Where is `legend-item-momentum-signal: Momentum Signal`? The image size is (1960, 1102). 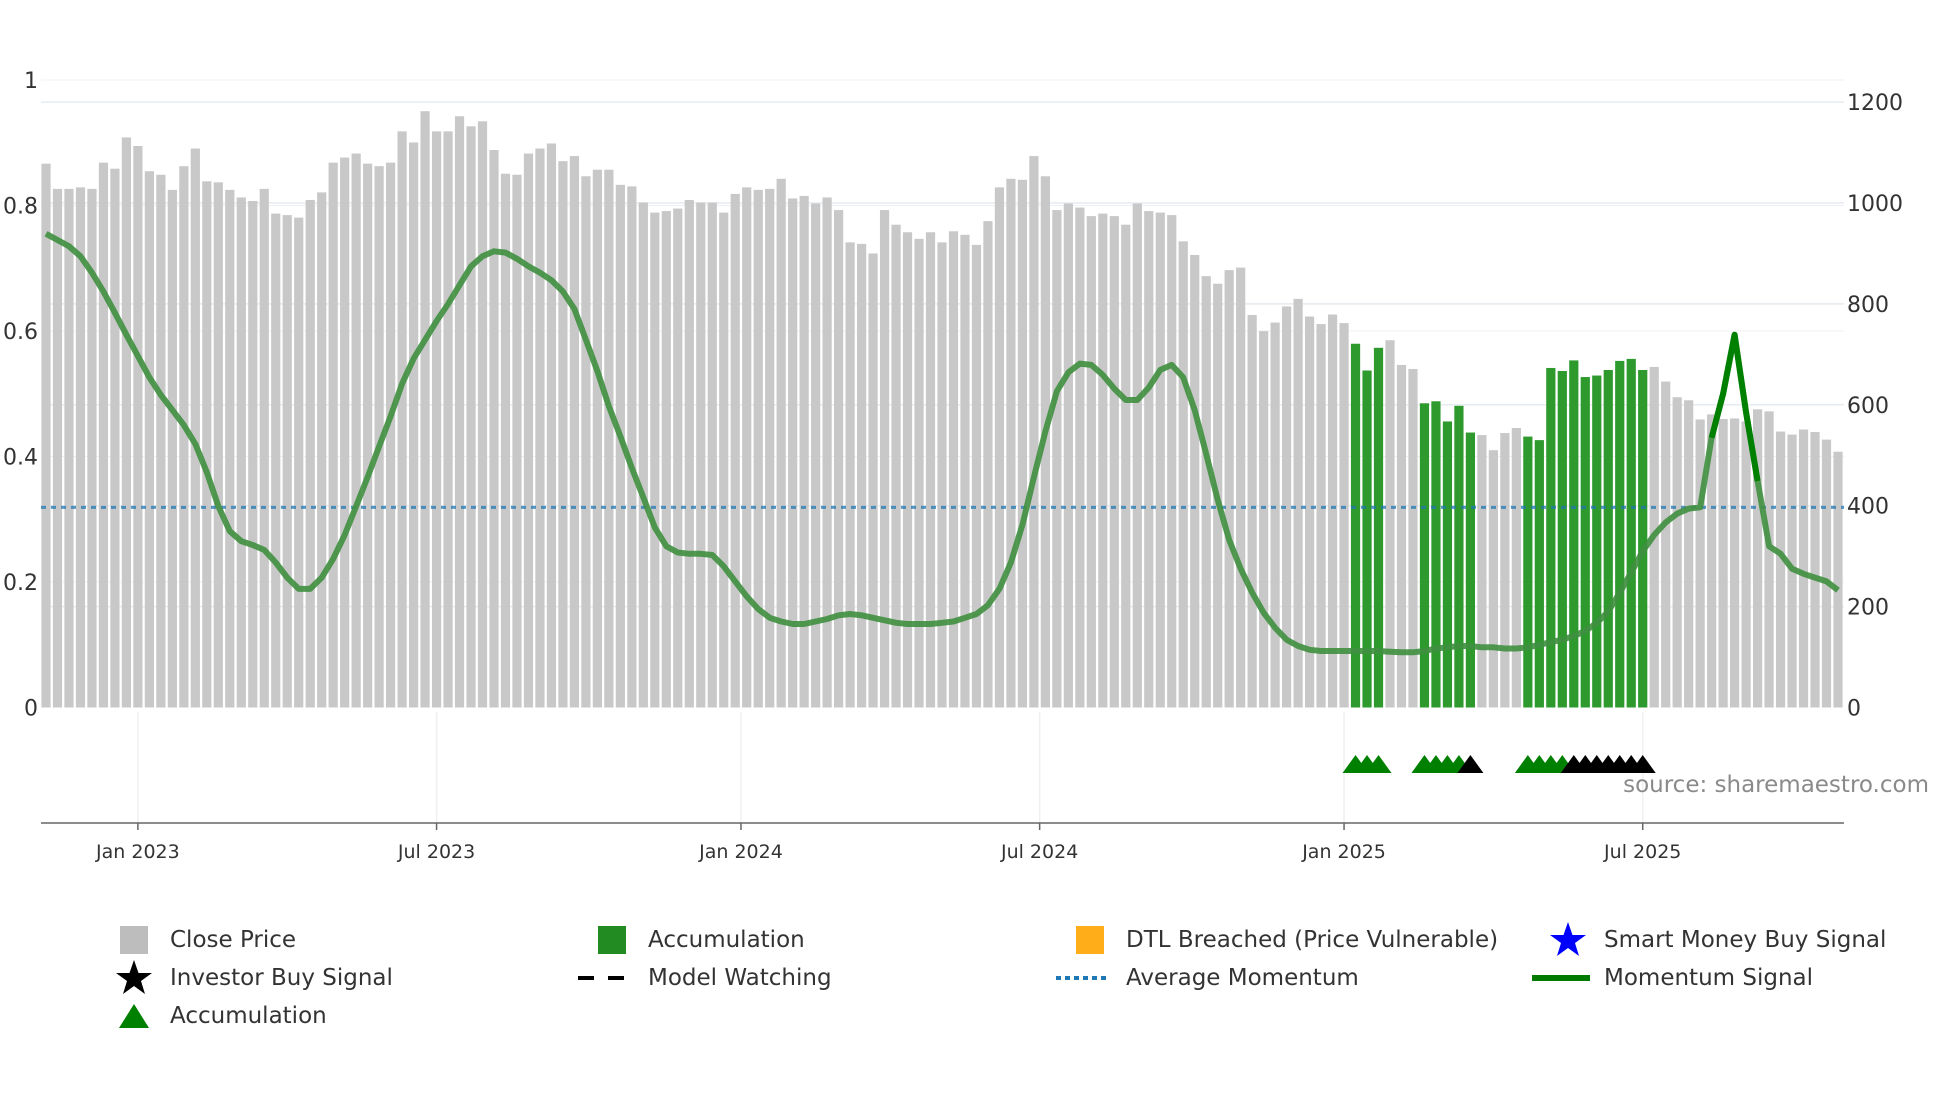 legend-item-momentum-signal: Momentum Signal is located at coordinates (1671, 978).